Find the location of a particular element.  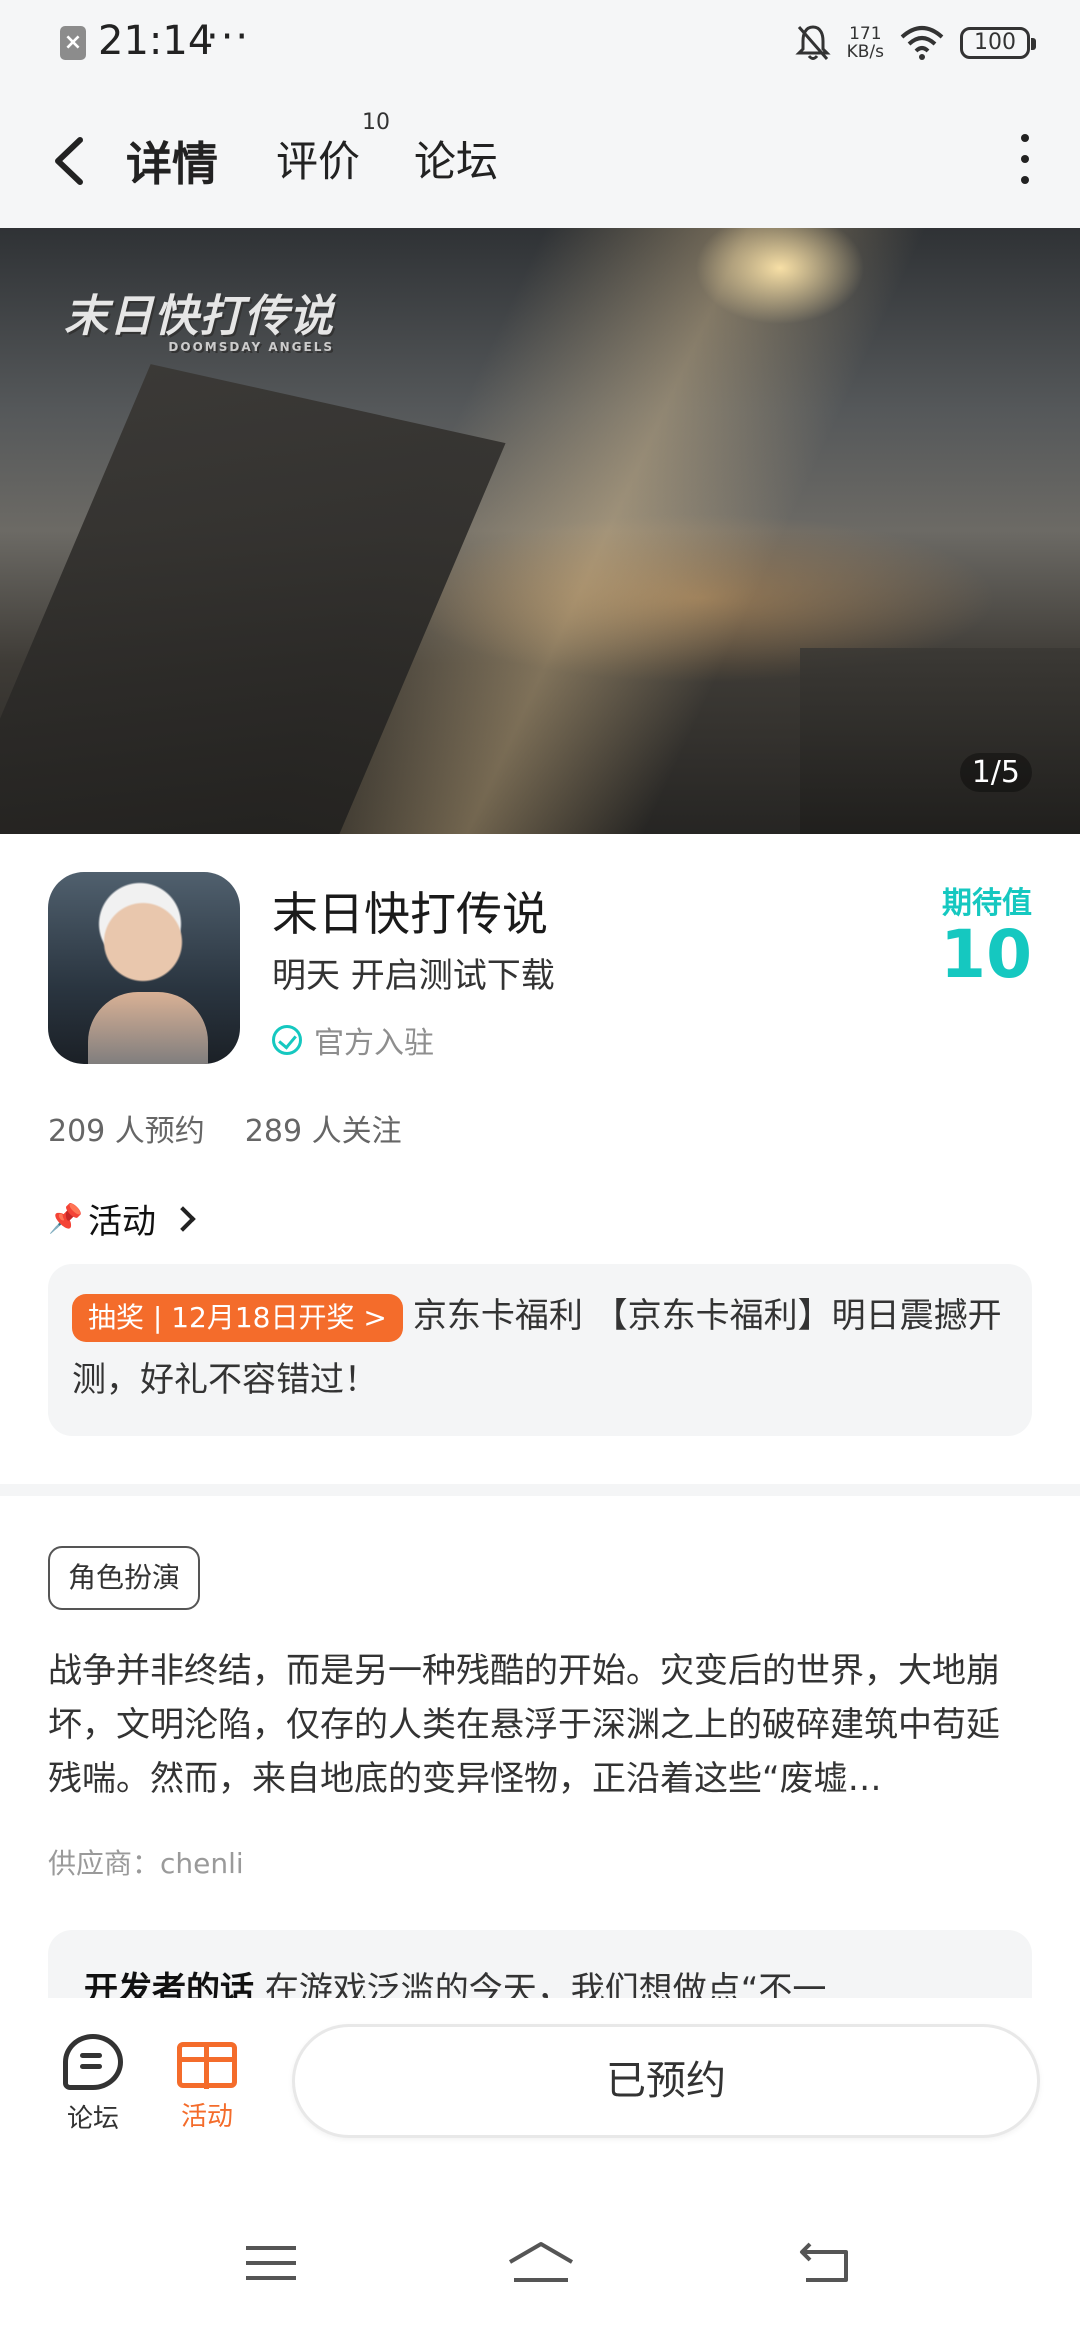

banner-game-logo: 末日快打传说 DOOMSDAY ANGELS is located at coordinates (199, 317).